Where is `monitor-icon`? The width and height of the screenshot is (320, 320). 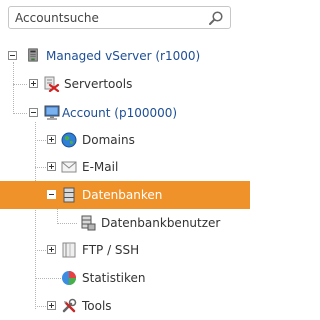 monitor-icon is located at coordinates (52, 112).